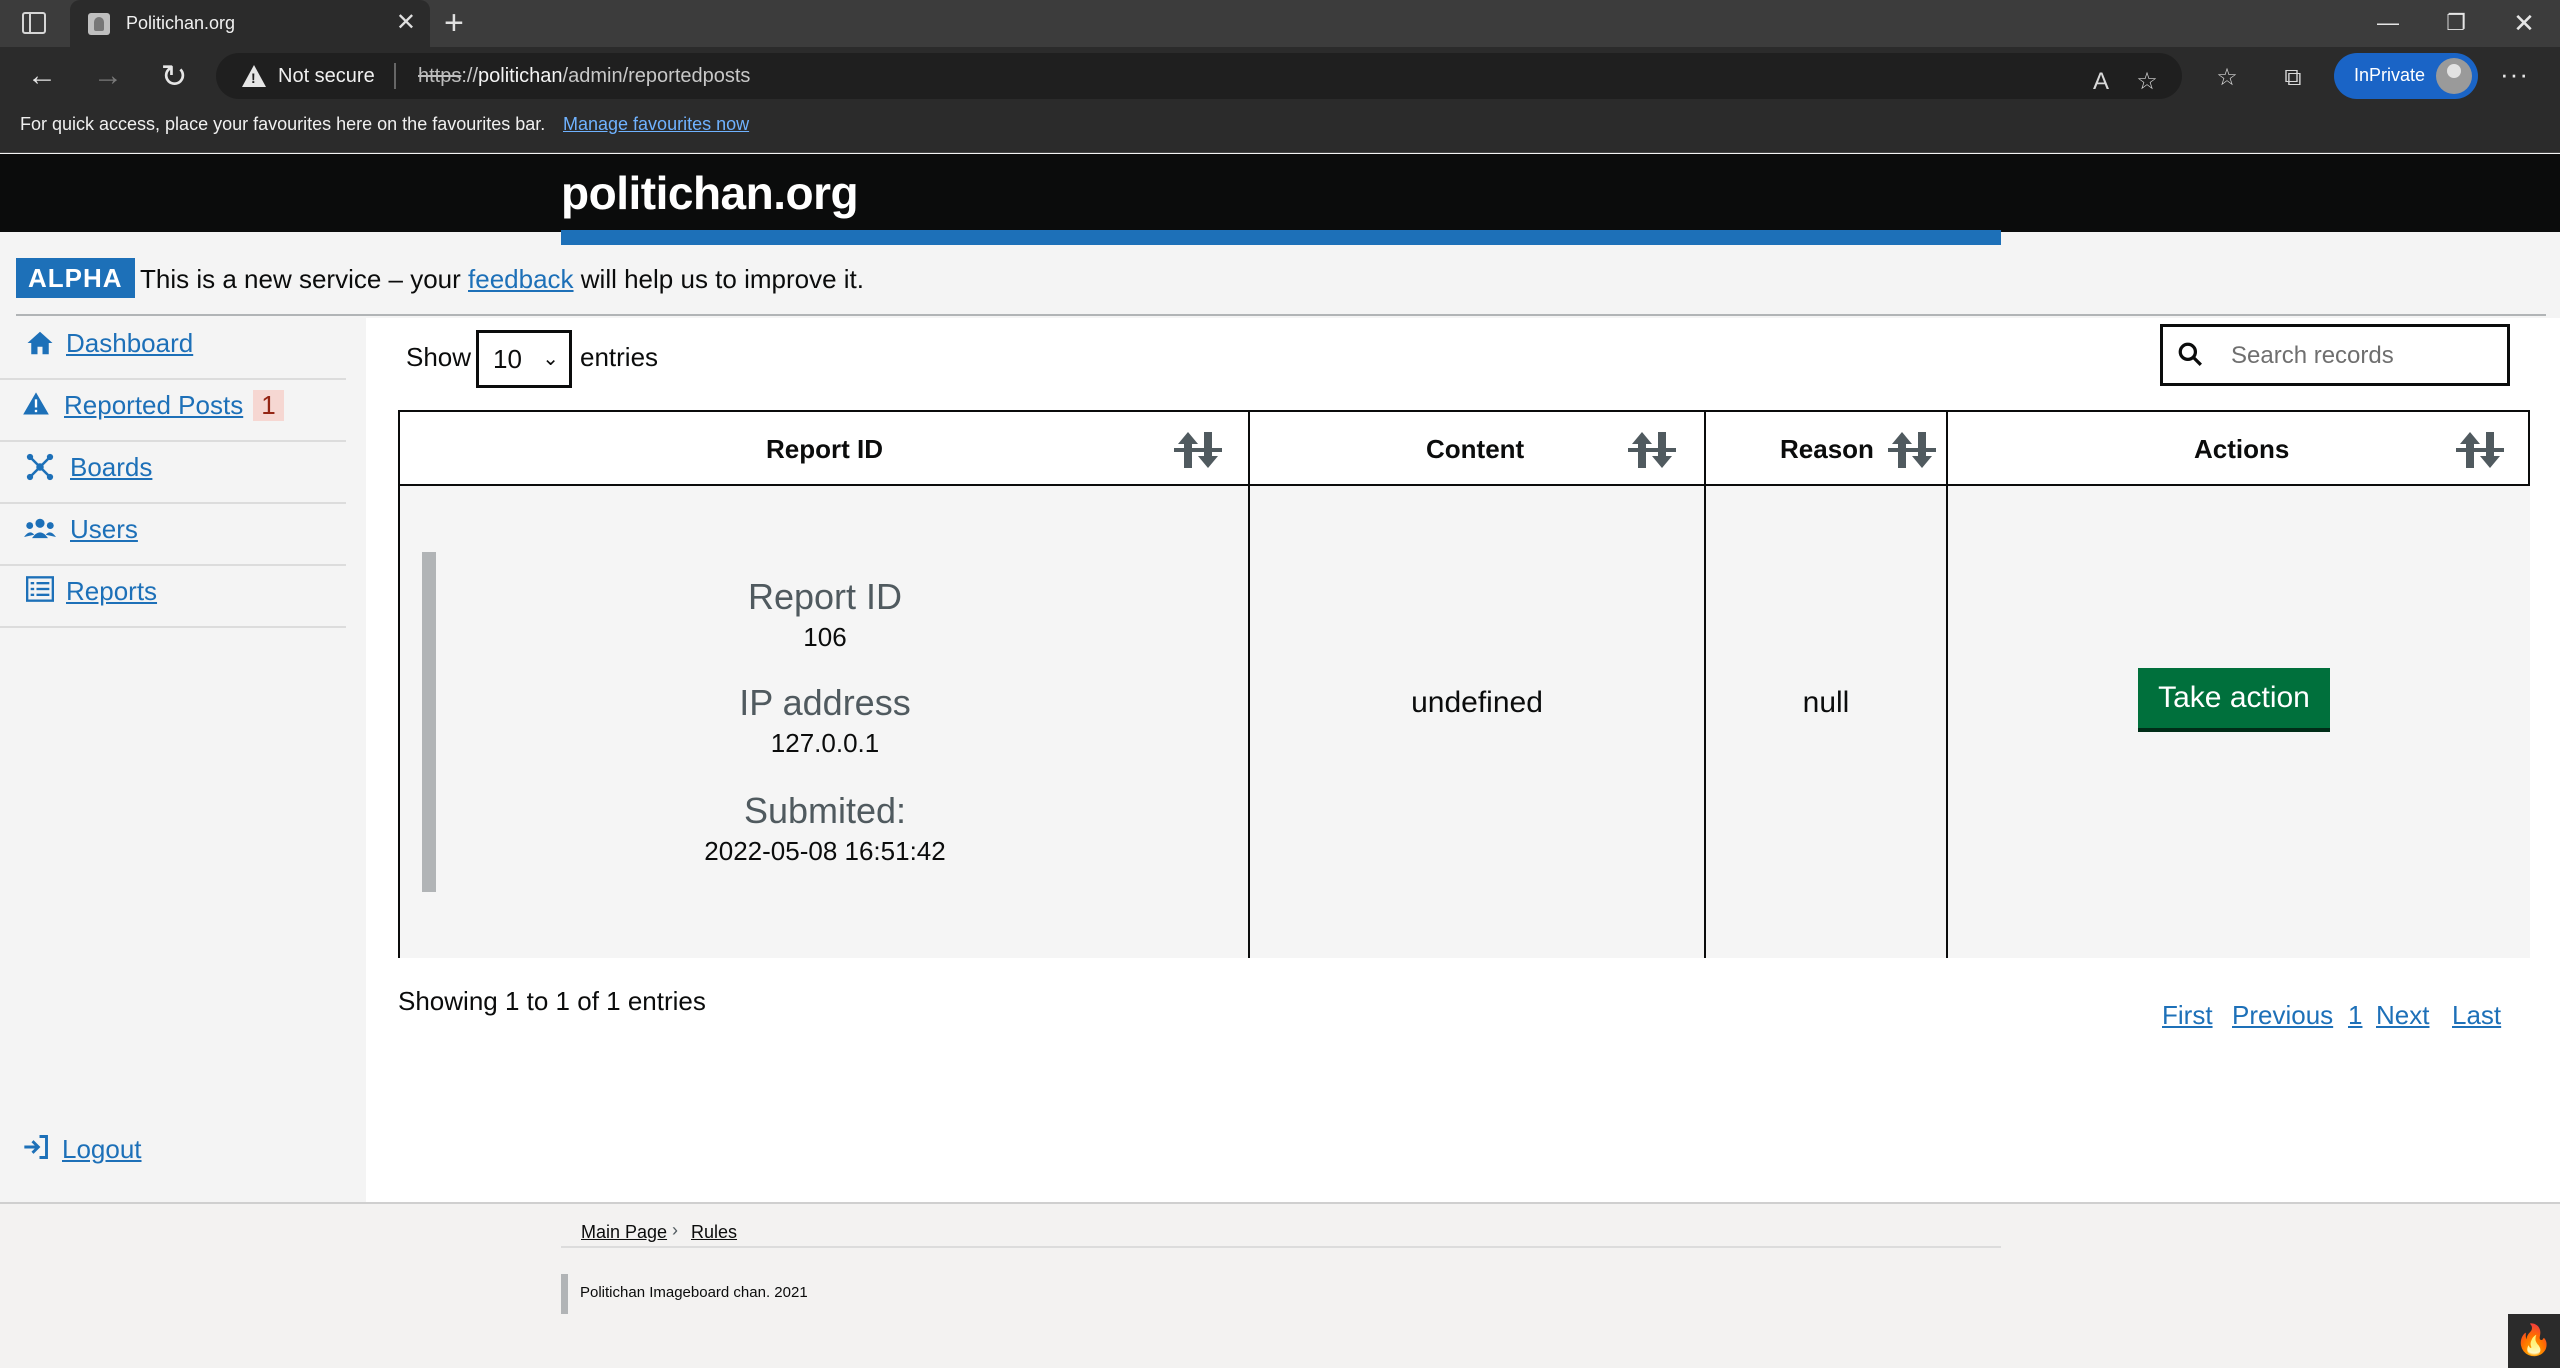 This screenshot has height=1368, width=2560. What do you see at coordinates (42, 76) in the screenshot?
I see `back-icon: ←` at bounding box center [42, 76].